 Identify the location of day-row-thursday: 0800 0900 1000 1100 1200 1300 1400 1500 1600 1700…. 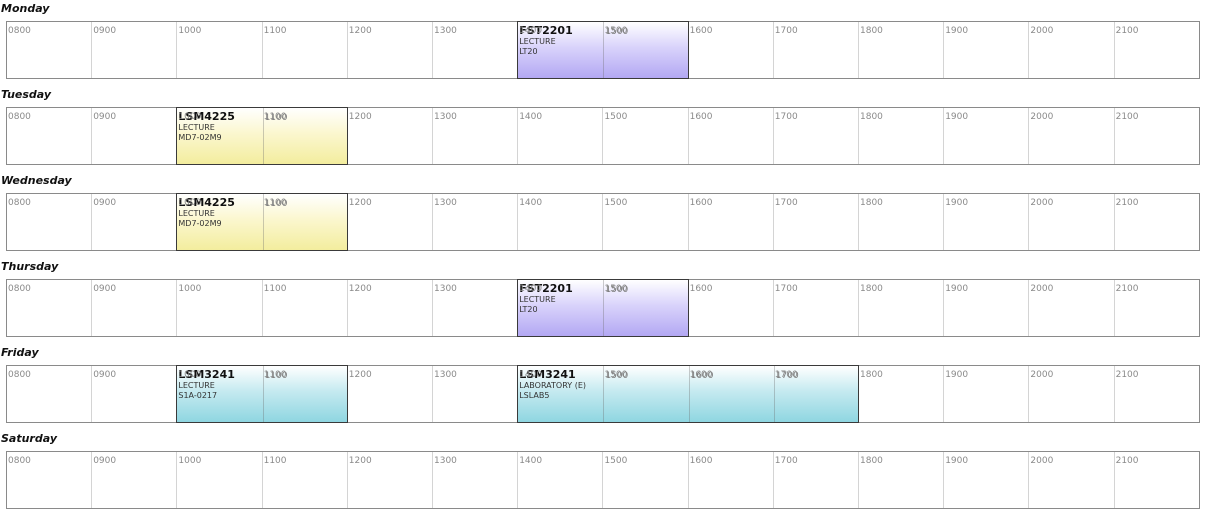
(603, 308).